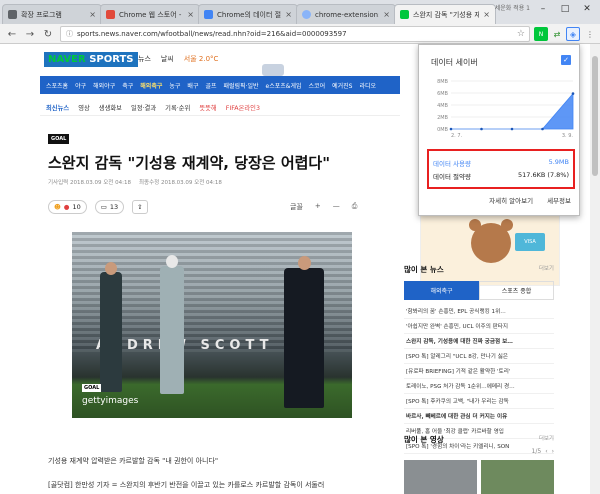  Describe the element at coordinates (479, 326) in the screenshot. I see `list-item: '아쉽지만 완벽' 손흥민, UCL 이주의 판타지` at that location.